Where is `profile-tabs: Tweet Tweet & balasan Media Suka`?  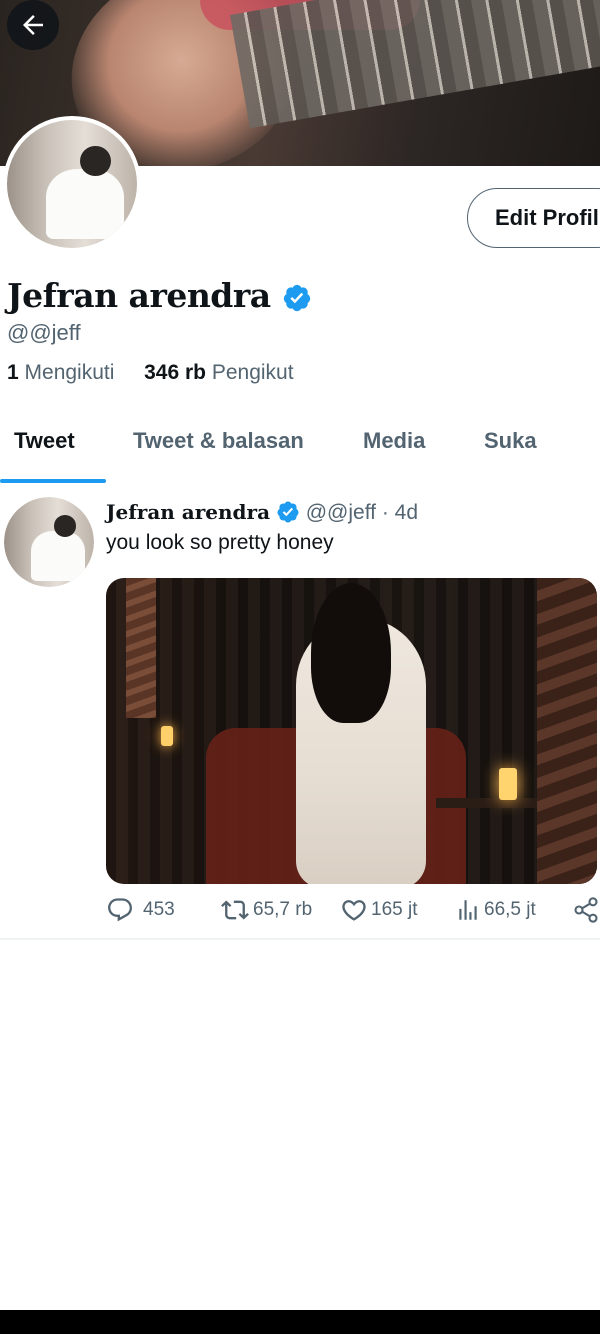
profile-tabs: Tweet Tweet & balasan Media Suka is located at coordinates (300, 447).